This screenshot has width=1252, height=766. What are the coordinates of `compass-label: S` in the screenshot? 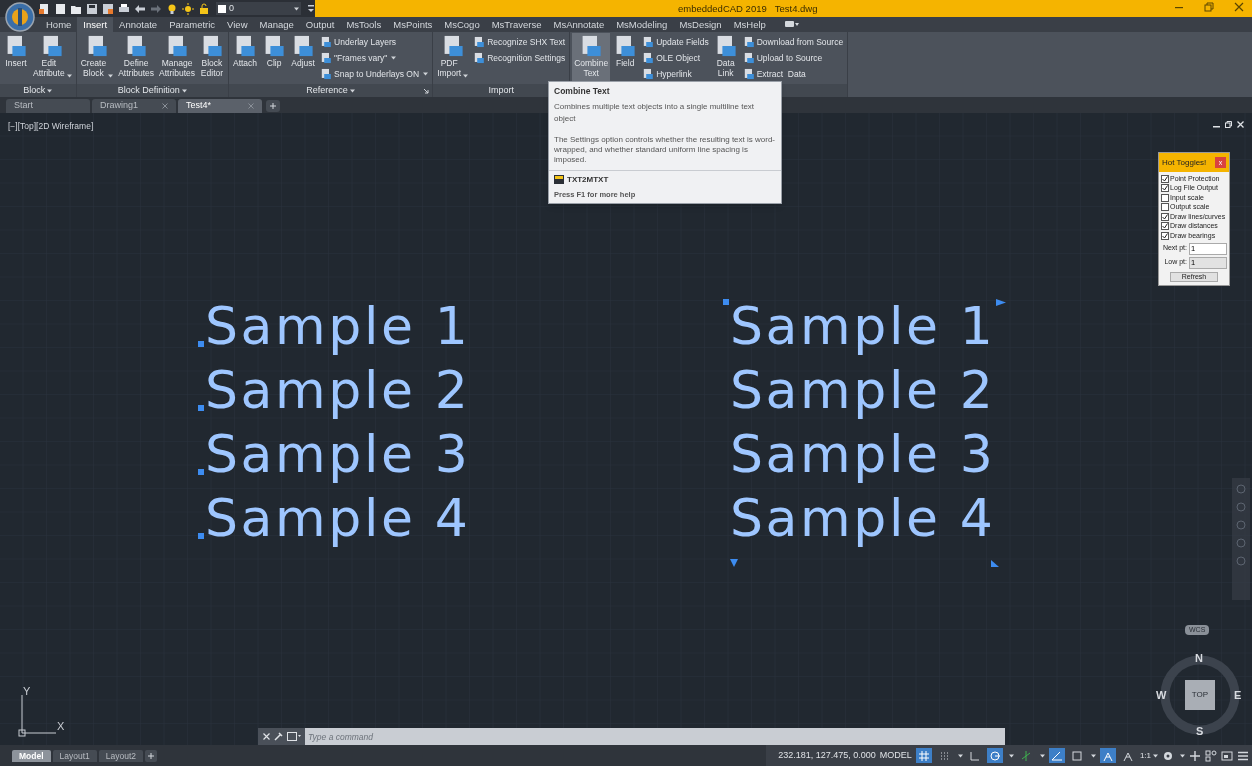 It's located at (1200, 731).